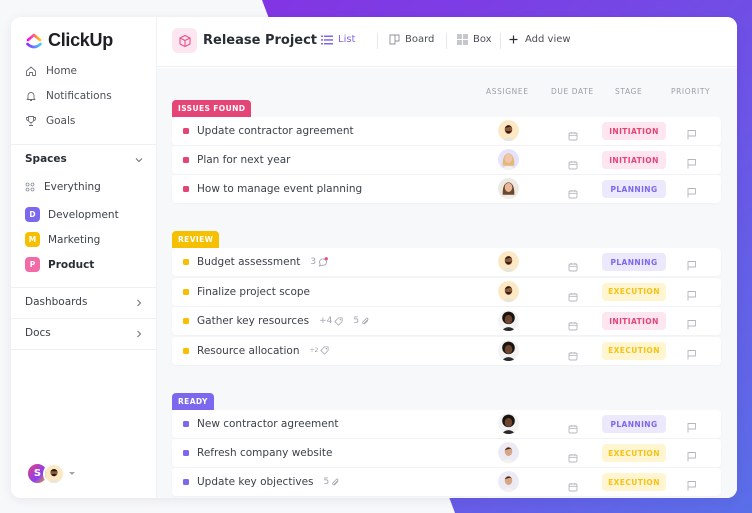 This screenshot has width=752, height=513. I want to click on task-name: Finalize project scope, so click(253, 292).